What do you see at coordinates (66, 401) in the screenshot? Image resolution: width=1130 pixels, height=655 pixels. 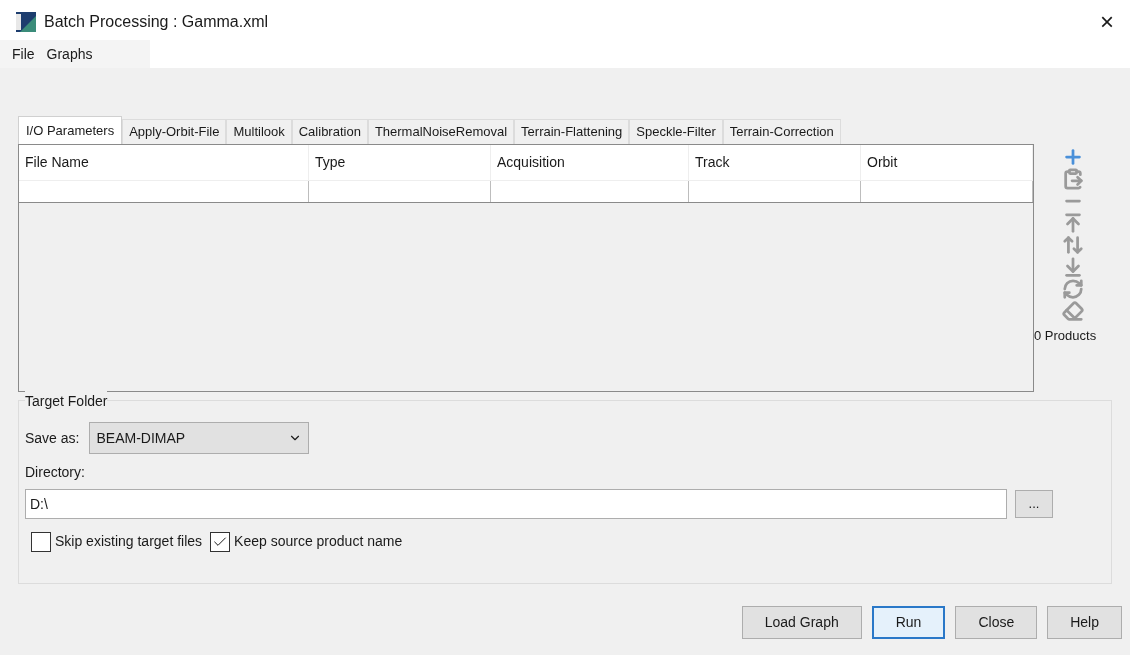 I see `group-title: Target Folder` at bounding box center [66, 401].